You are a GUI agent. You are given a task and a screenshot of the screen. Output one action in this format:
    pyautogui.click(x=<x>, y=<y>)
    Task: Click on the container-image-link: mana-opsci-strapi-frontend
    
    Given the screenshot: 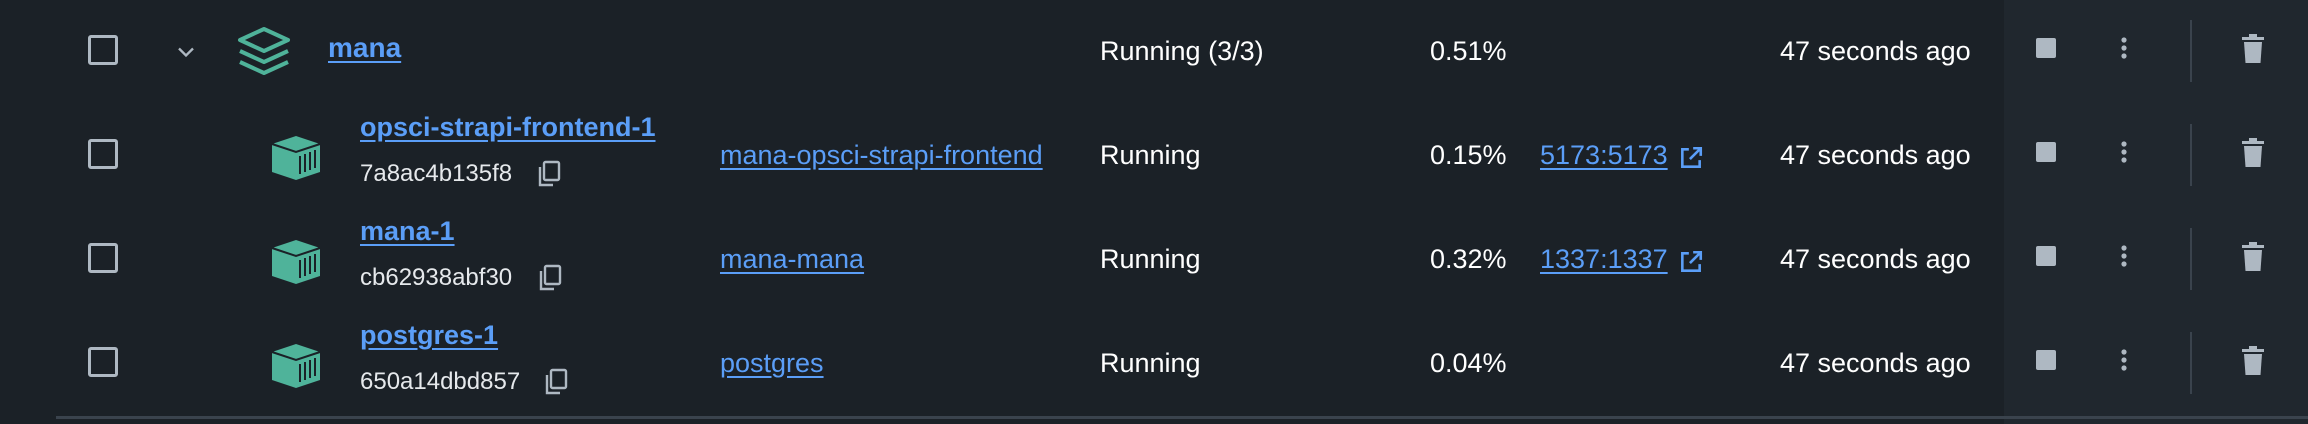 What is the action you would take?
    pyautogui.click(x=881, y=155)
    